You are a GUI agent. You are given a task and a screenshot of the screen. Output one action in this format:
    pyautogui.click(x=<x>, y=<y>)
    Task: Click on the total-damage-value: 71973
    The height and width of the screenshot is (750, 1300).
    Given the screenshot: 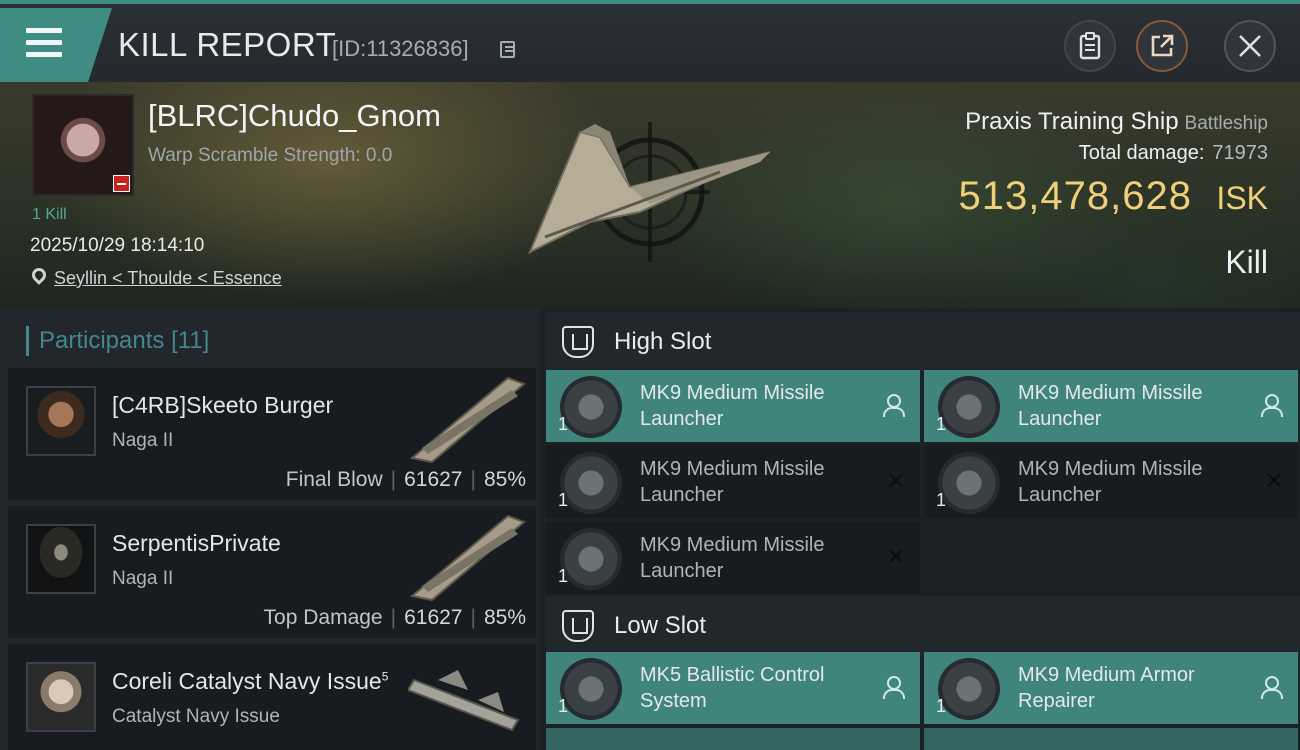 What is the action you would take?
    pyautogui.click(x=1240, y=153)
    